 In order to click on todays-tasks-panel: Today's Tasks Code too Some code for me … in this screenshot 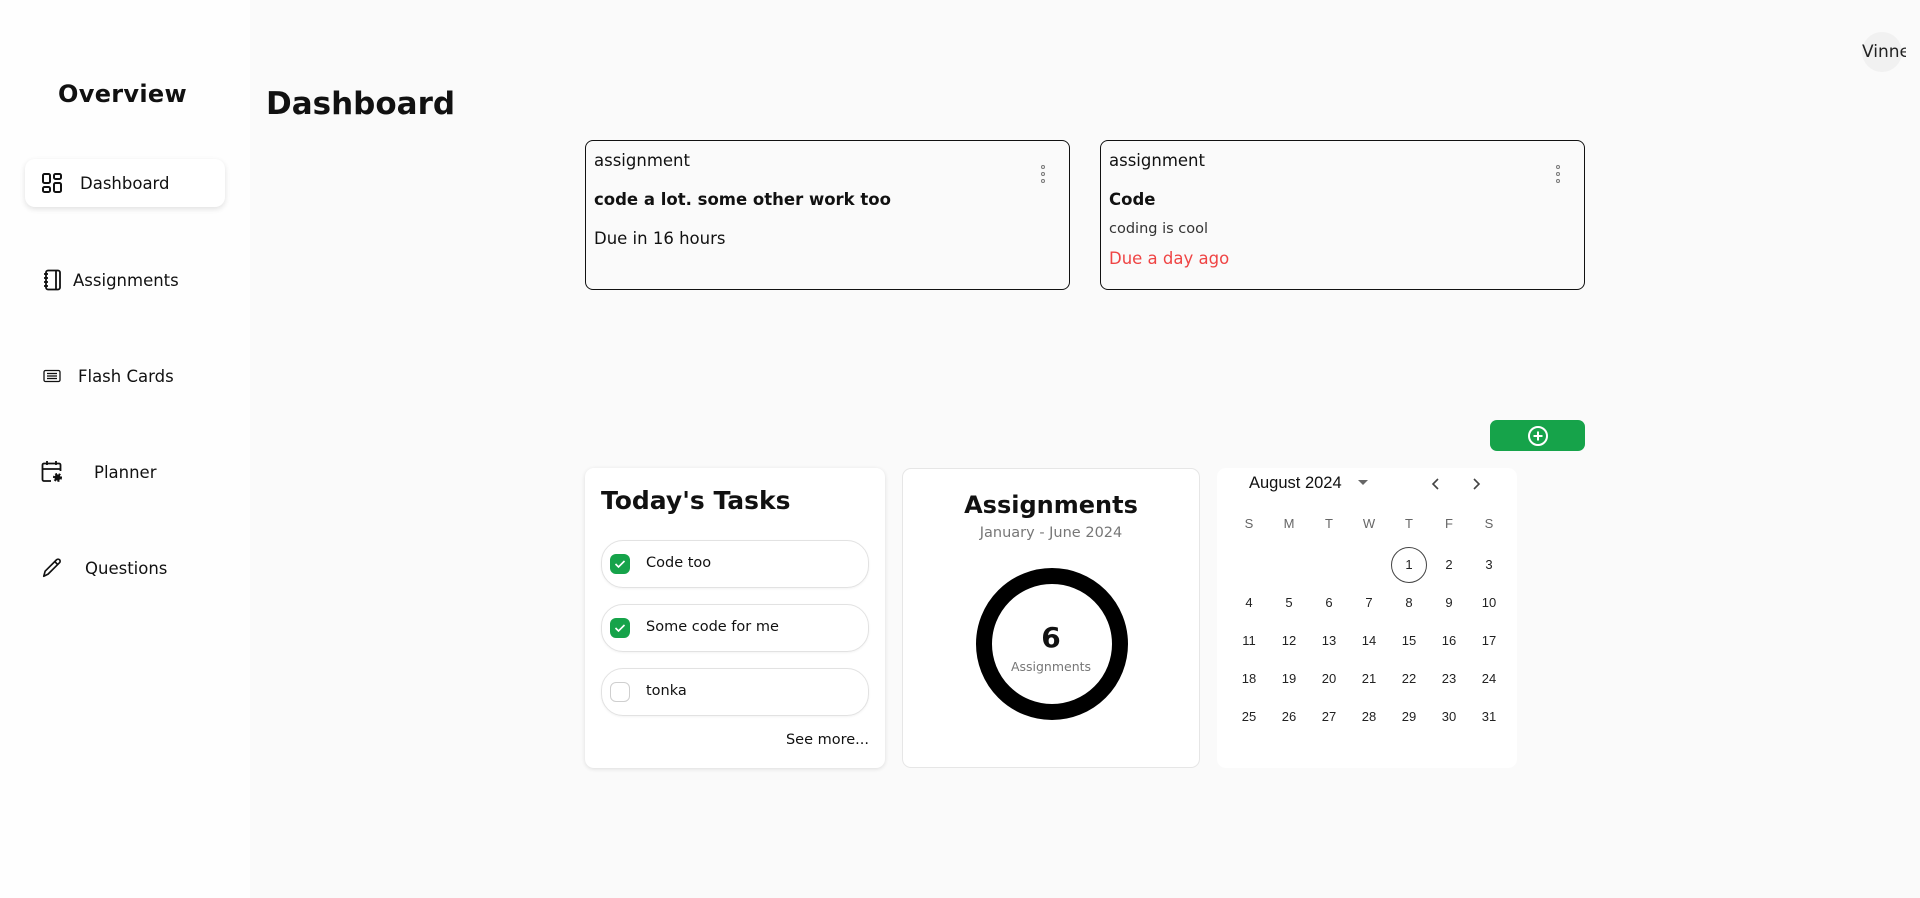, I will do `click(735, 618)`.